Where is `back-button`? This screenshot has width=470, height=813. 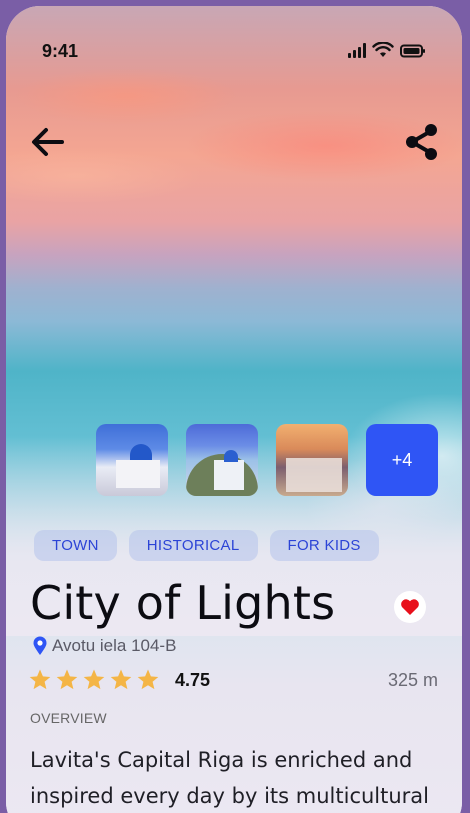 back-button is located at coordinates (48, 142).